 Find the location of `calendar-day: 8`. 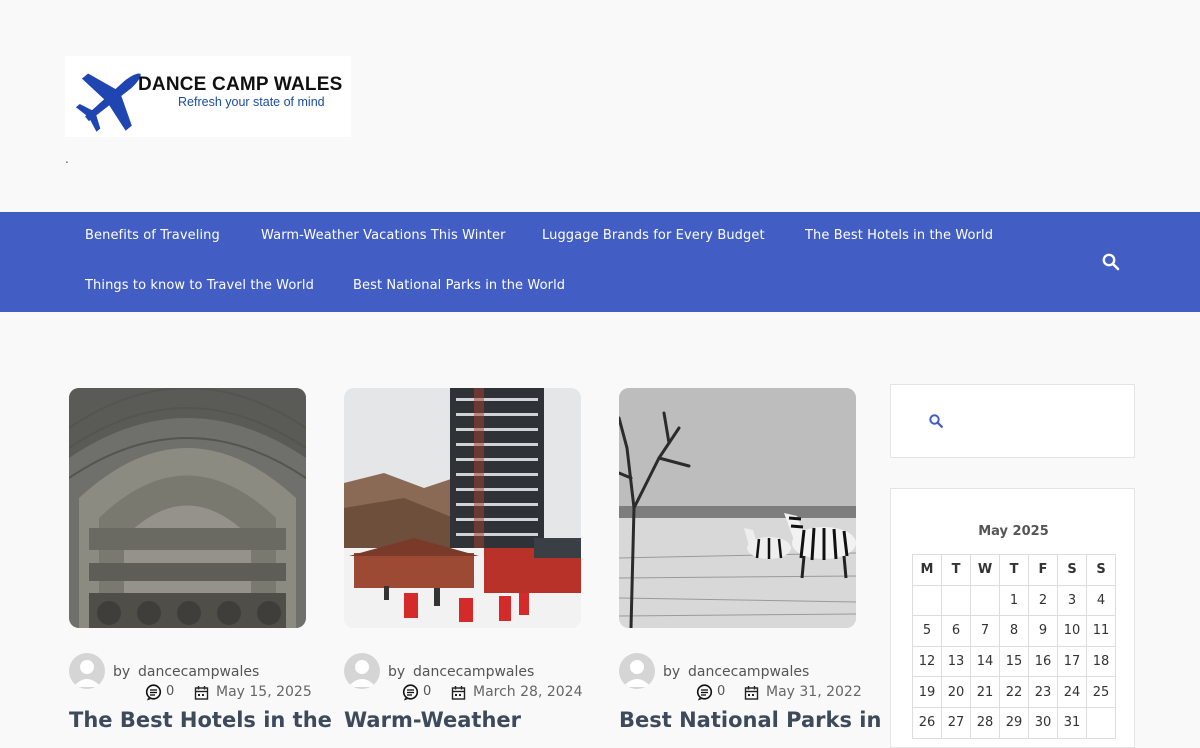

calendar-day: 8 is located at coordinates (1014, 631).